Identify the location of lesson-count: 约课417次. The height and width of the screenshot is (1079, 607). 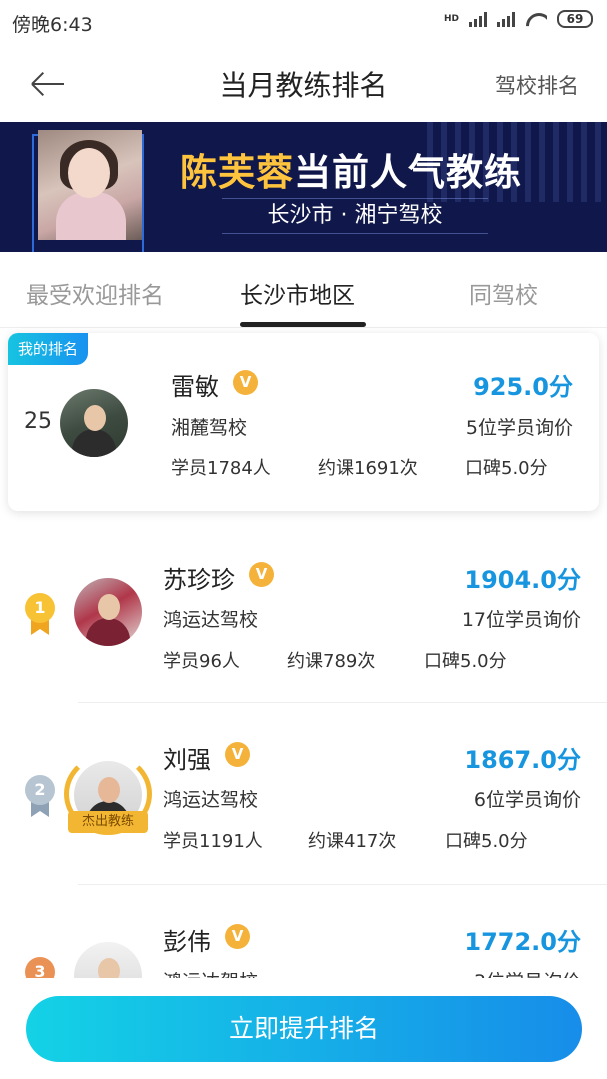
(352, 841).